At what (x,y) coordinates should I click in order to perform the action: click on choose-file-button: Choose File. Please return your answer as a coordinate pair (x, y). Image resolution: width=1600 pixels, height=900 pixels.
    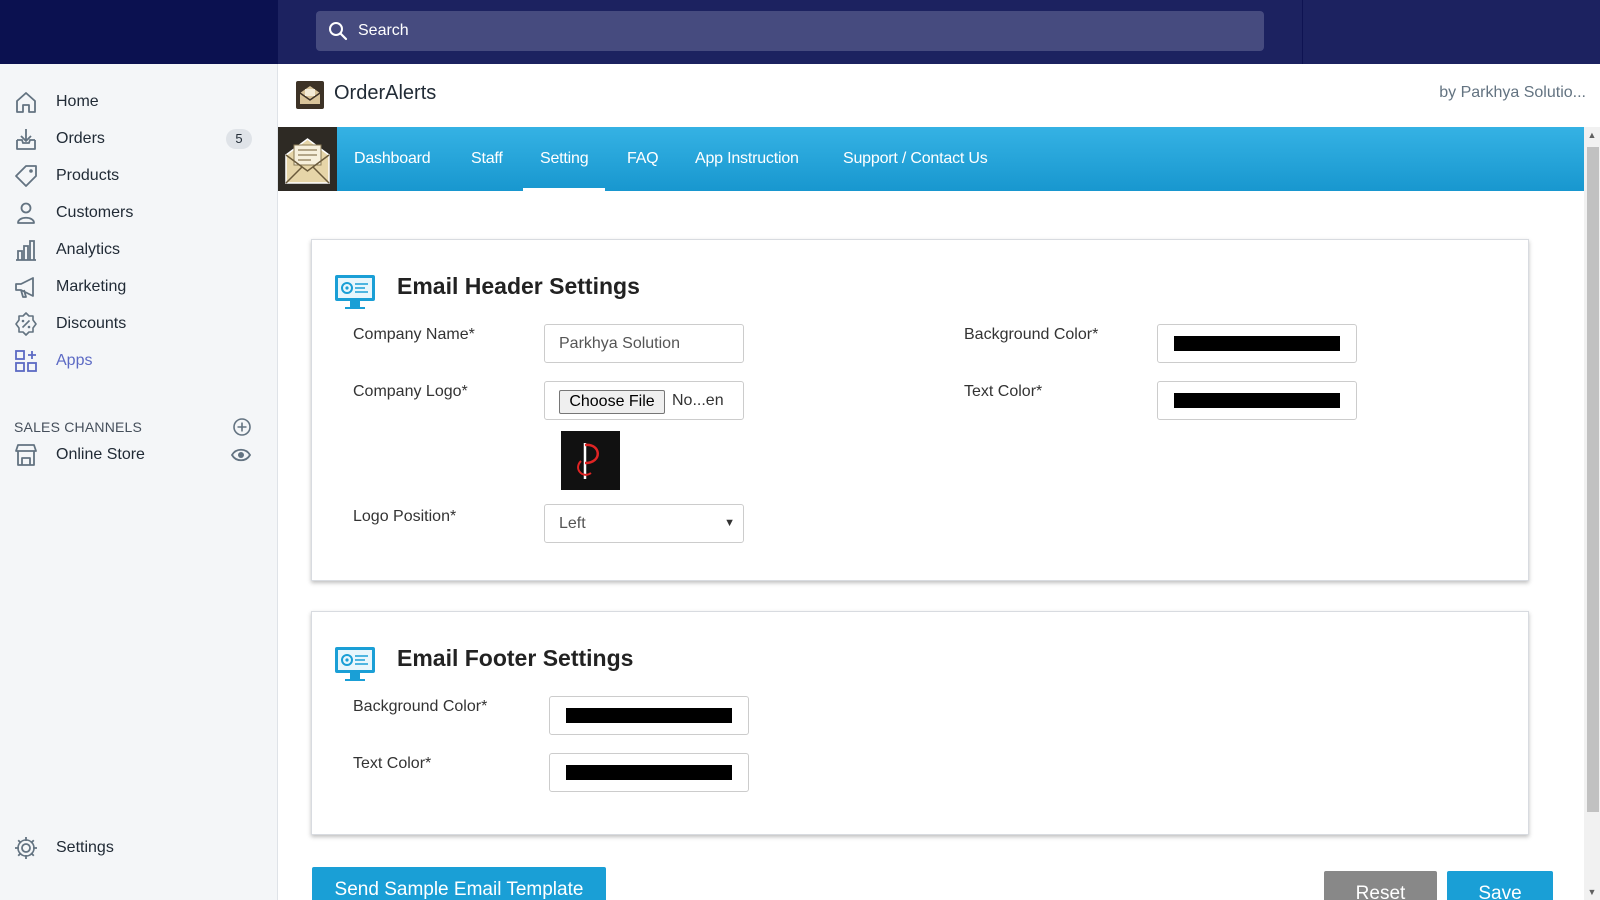
    Looking at the image, I should click on (612, 402).